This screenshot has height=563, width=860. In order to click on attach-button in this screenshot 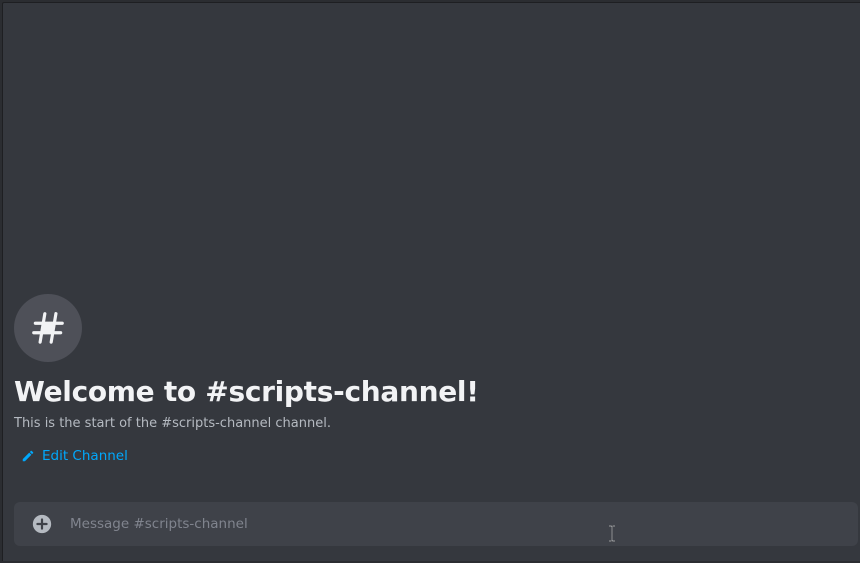, I will do `click(42, 524)`.